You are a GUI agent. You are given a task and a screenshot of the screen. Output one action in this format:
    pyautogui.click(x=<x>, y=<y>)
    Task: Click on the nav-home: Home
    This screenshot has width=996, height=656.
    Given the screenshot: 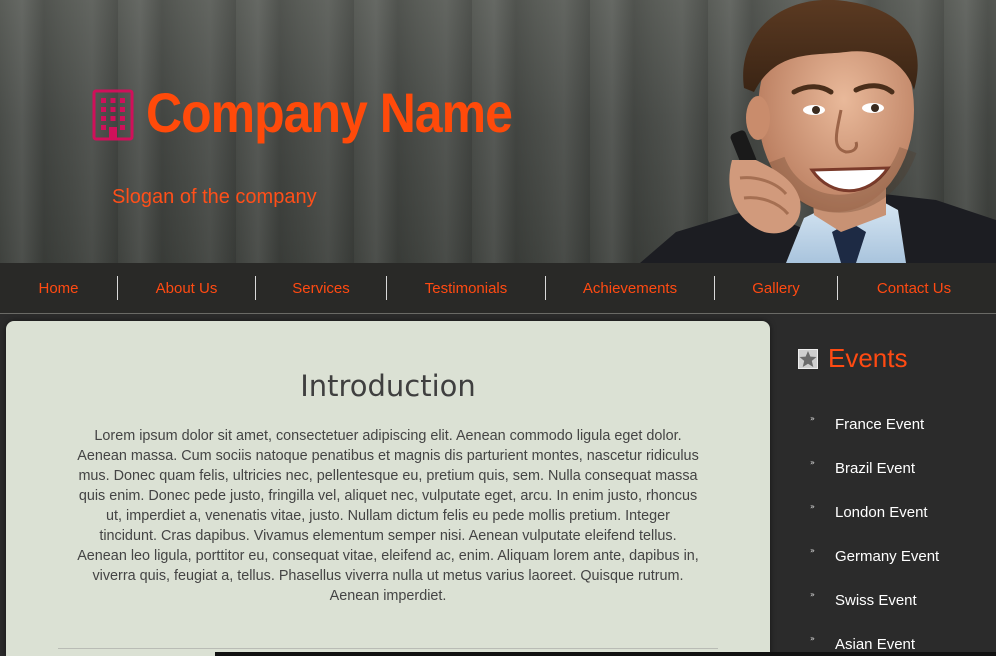 What is the action you would take?
    pyautogui.click(x=58, y=288)
    